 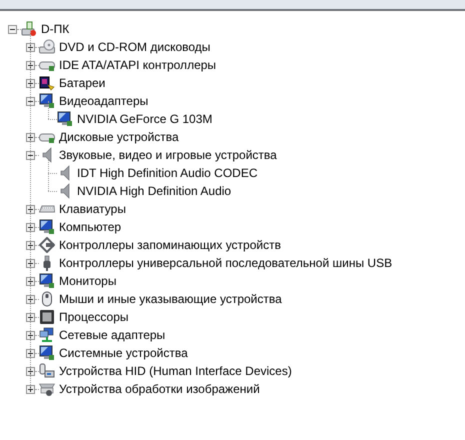 I want to click on network-icon, so click(x=47, y=335).